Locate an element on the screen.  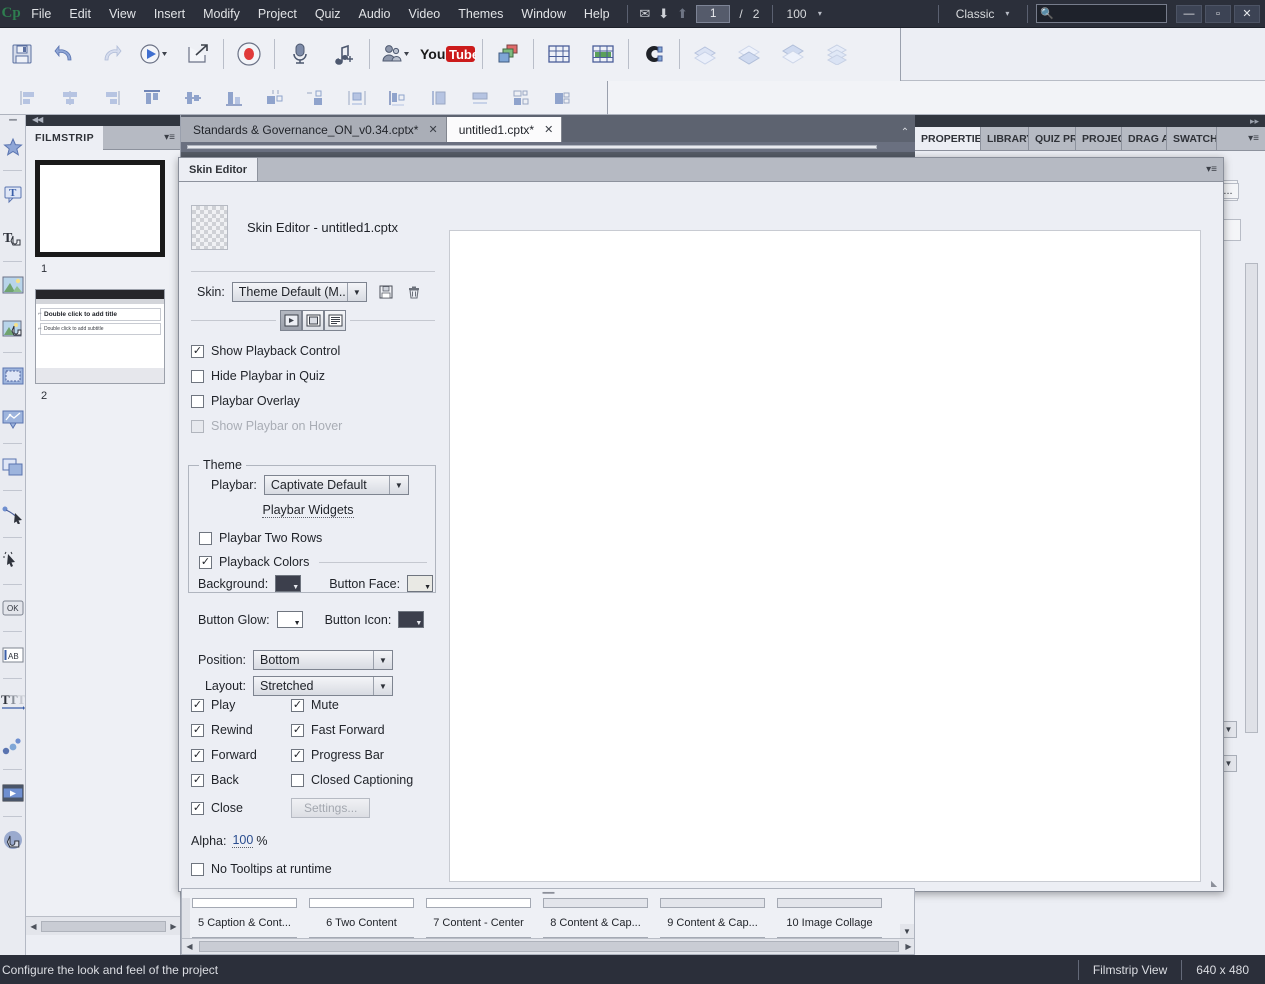
skin-select: Theme Default (M.. ▼ is located at coordinates (299, 292).